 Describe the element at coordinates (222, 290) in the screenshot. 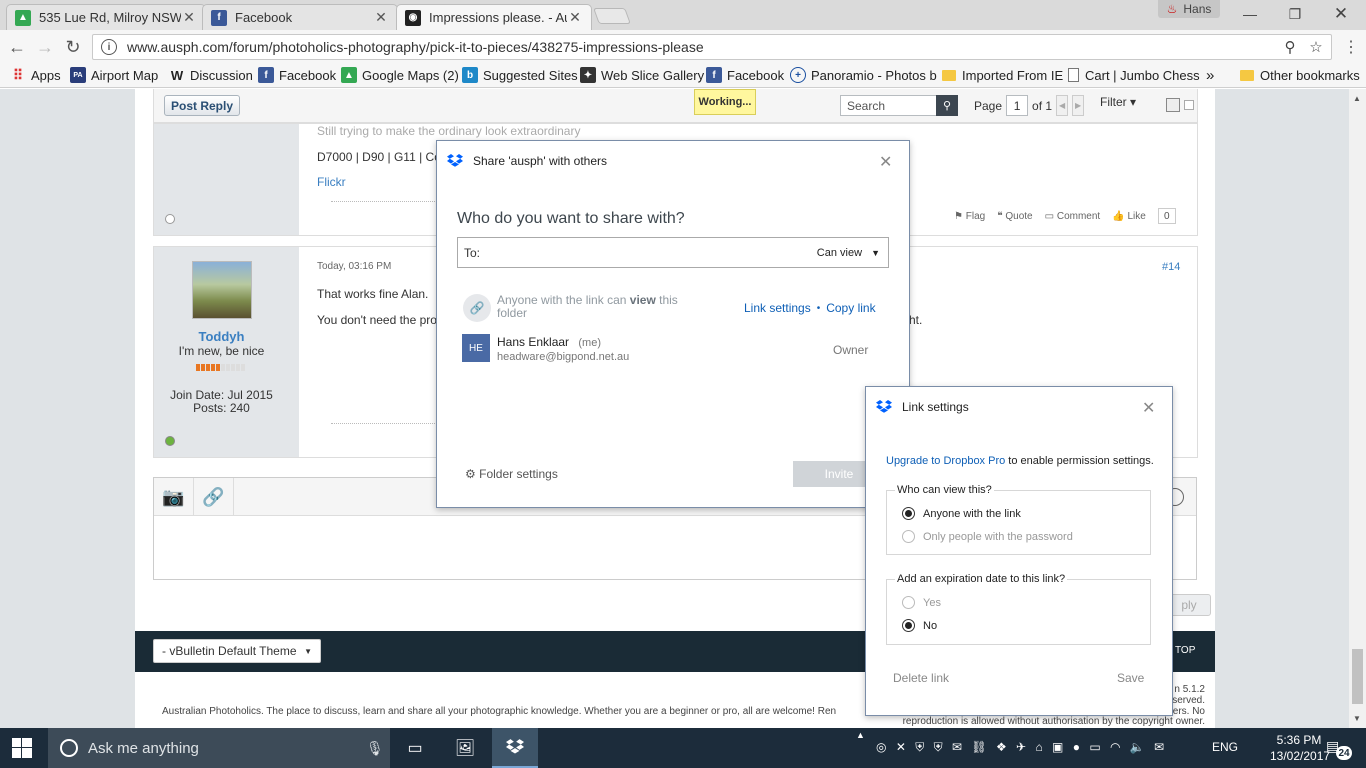

I see `avatar` at that location.